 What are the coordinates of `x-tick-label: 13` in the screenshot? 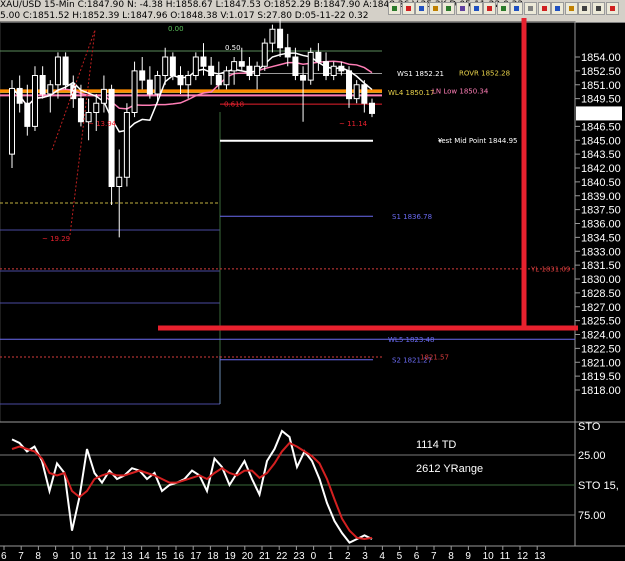 It's located at (127, 556).